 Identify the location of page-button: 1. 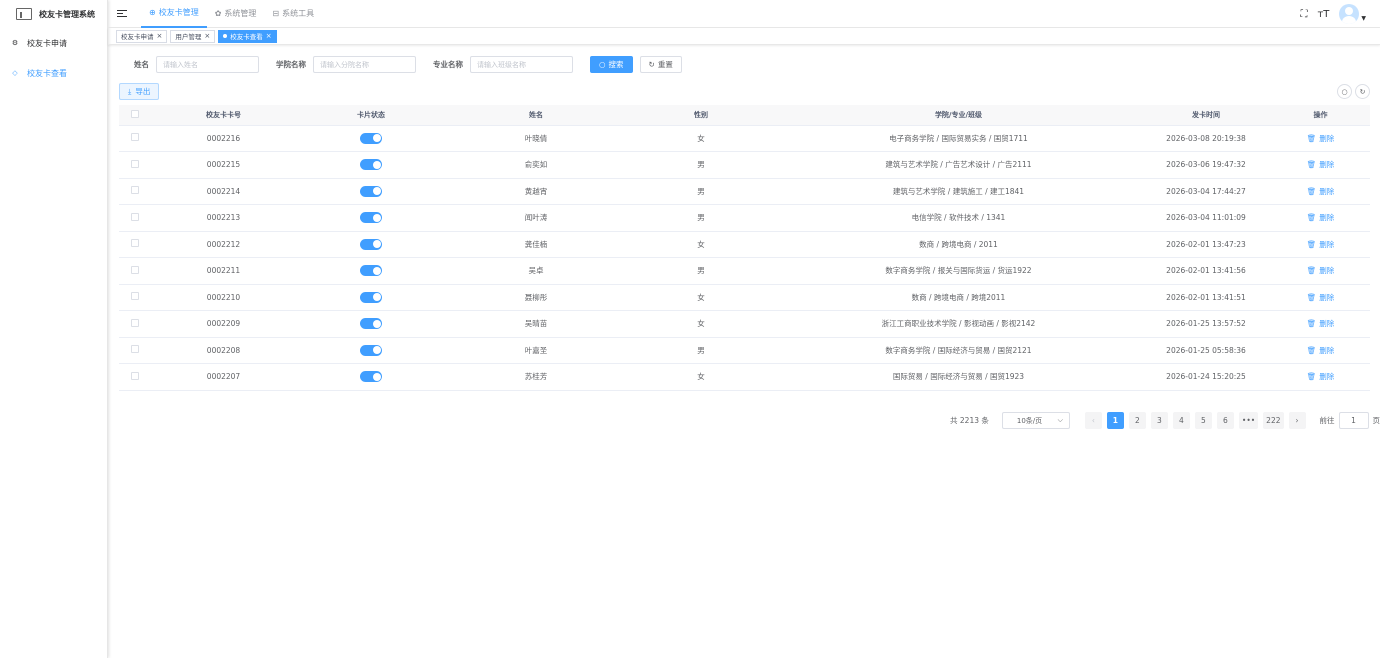
(1115, 420).